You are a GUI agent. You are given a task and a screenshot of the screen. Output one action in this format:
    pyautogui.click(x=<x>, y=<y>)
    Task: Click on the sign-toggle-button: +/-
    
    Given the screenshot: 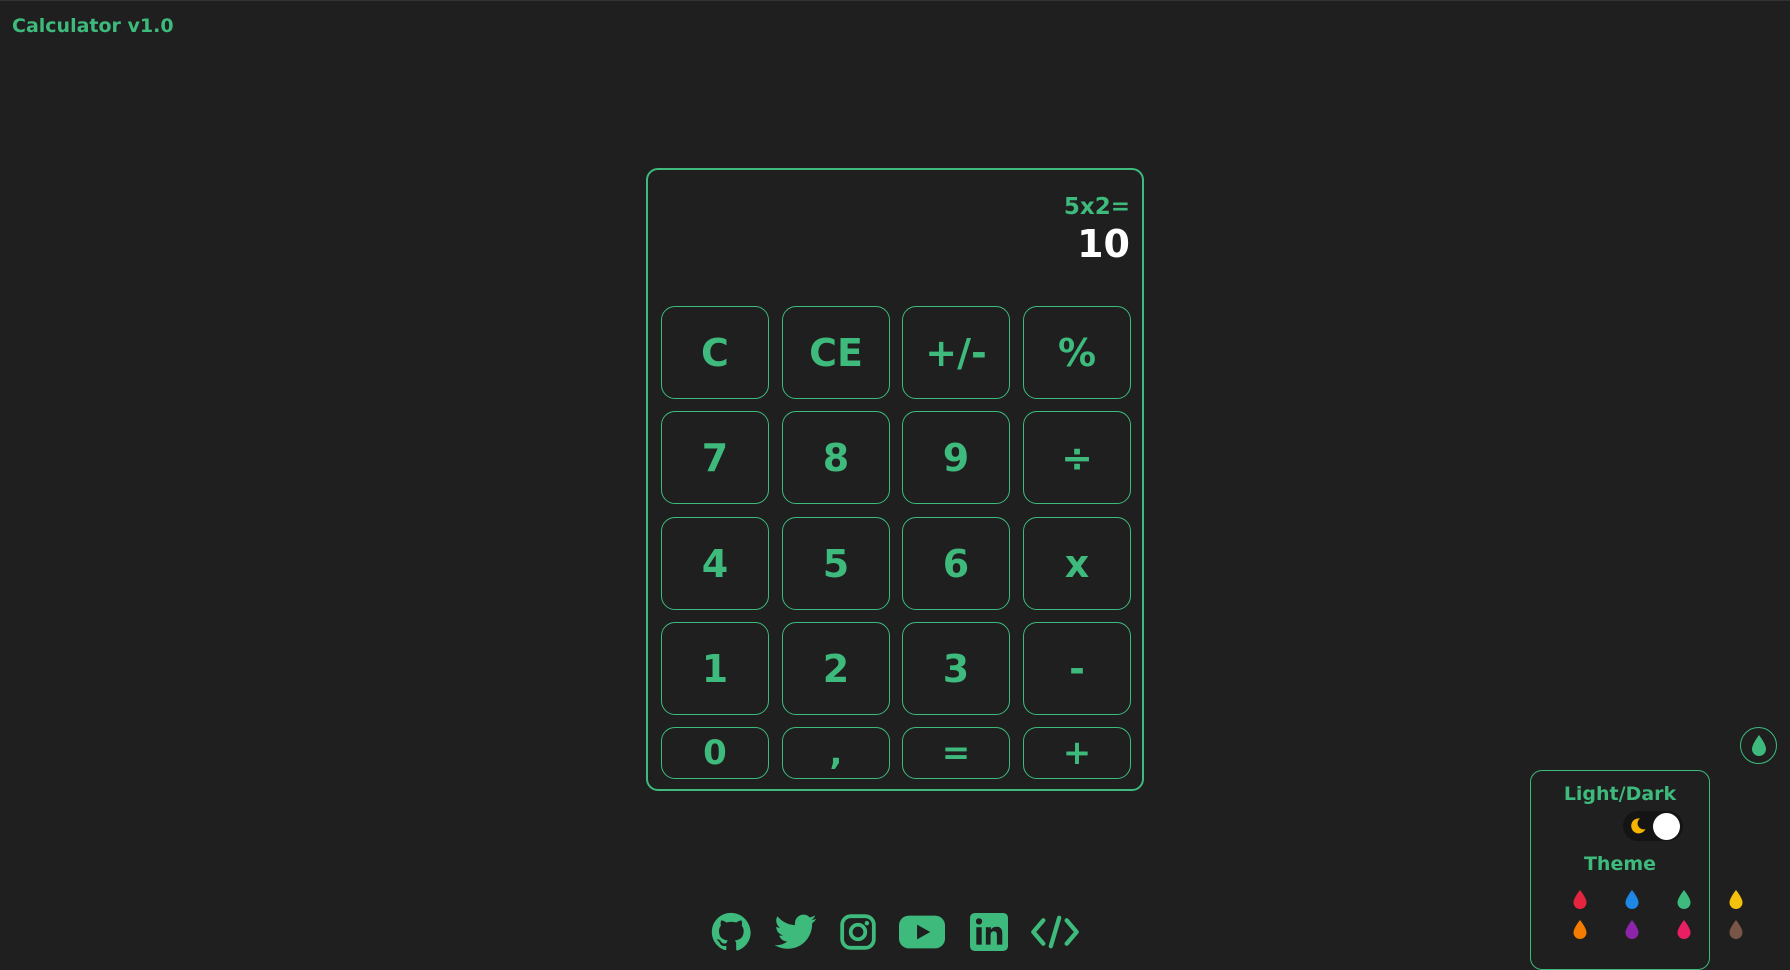 What is the action you would take?
    pyautogui.click(x=956, y=352)
    